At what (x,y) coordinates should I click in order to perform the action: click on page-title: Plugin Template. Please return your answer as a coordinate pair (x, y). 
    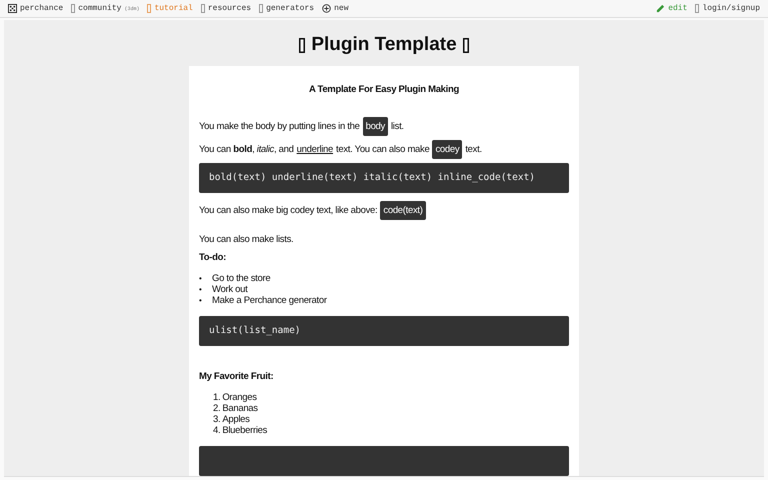
    Looking at the image, I should click on (384, 45).